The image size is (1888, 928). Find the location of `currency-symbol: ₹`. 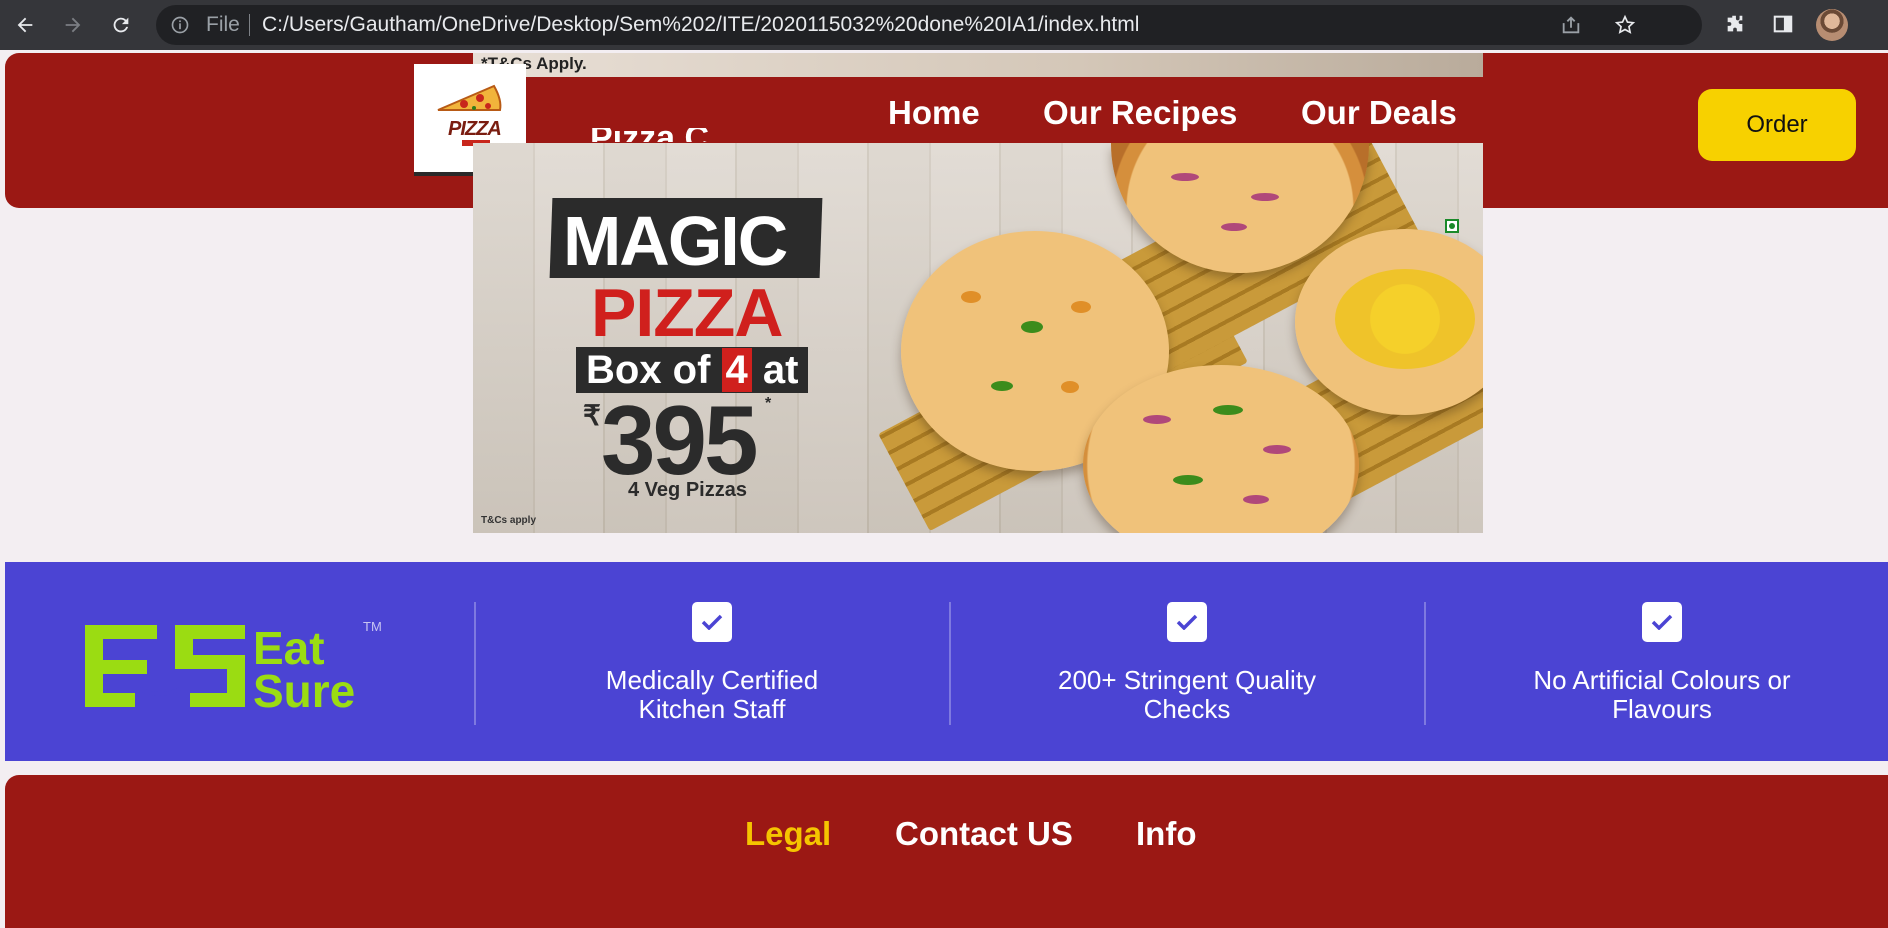

currency-symbol: ₹ is located at coordinates (592, 415).